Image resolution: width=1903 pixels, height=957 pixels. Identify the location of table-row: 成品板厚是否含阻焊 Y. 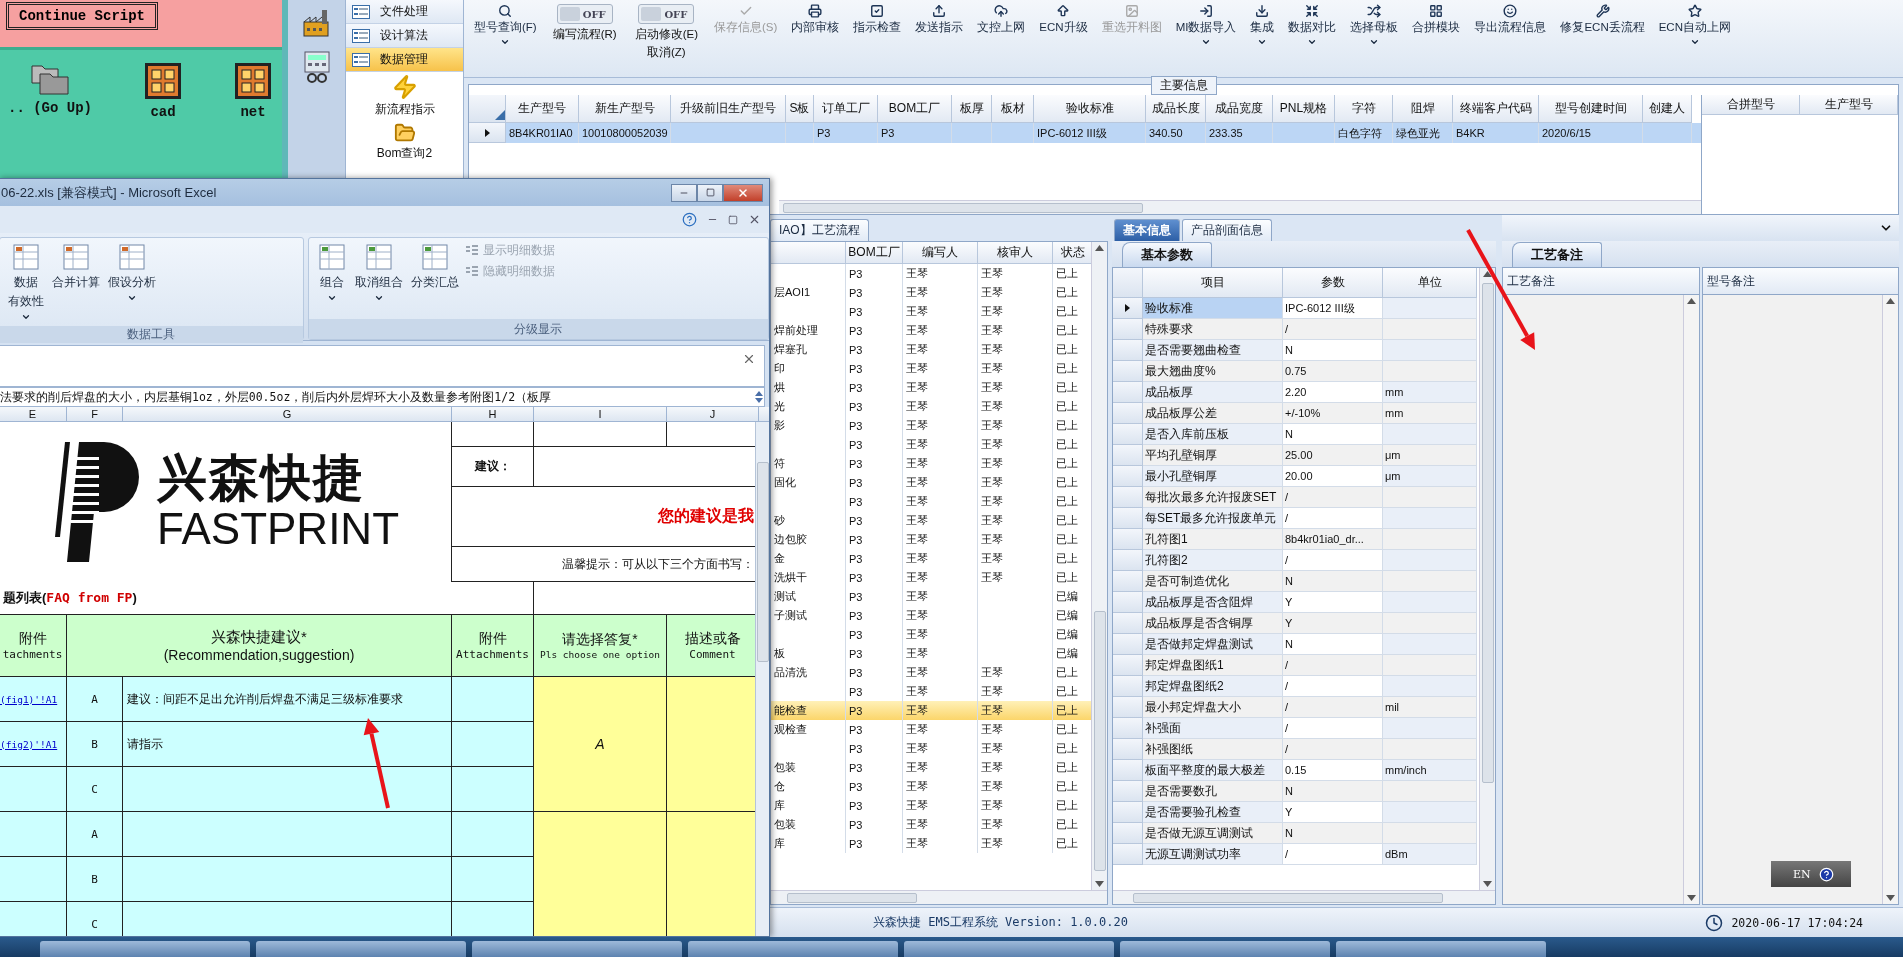
(1296, 602).